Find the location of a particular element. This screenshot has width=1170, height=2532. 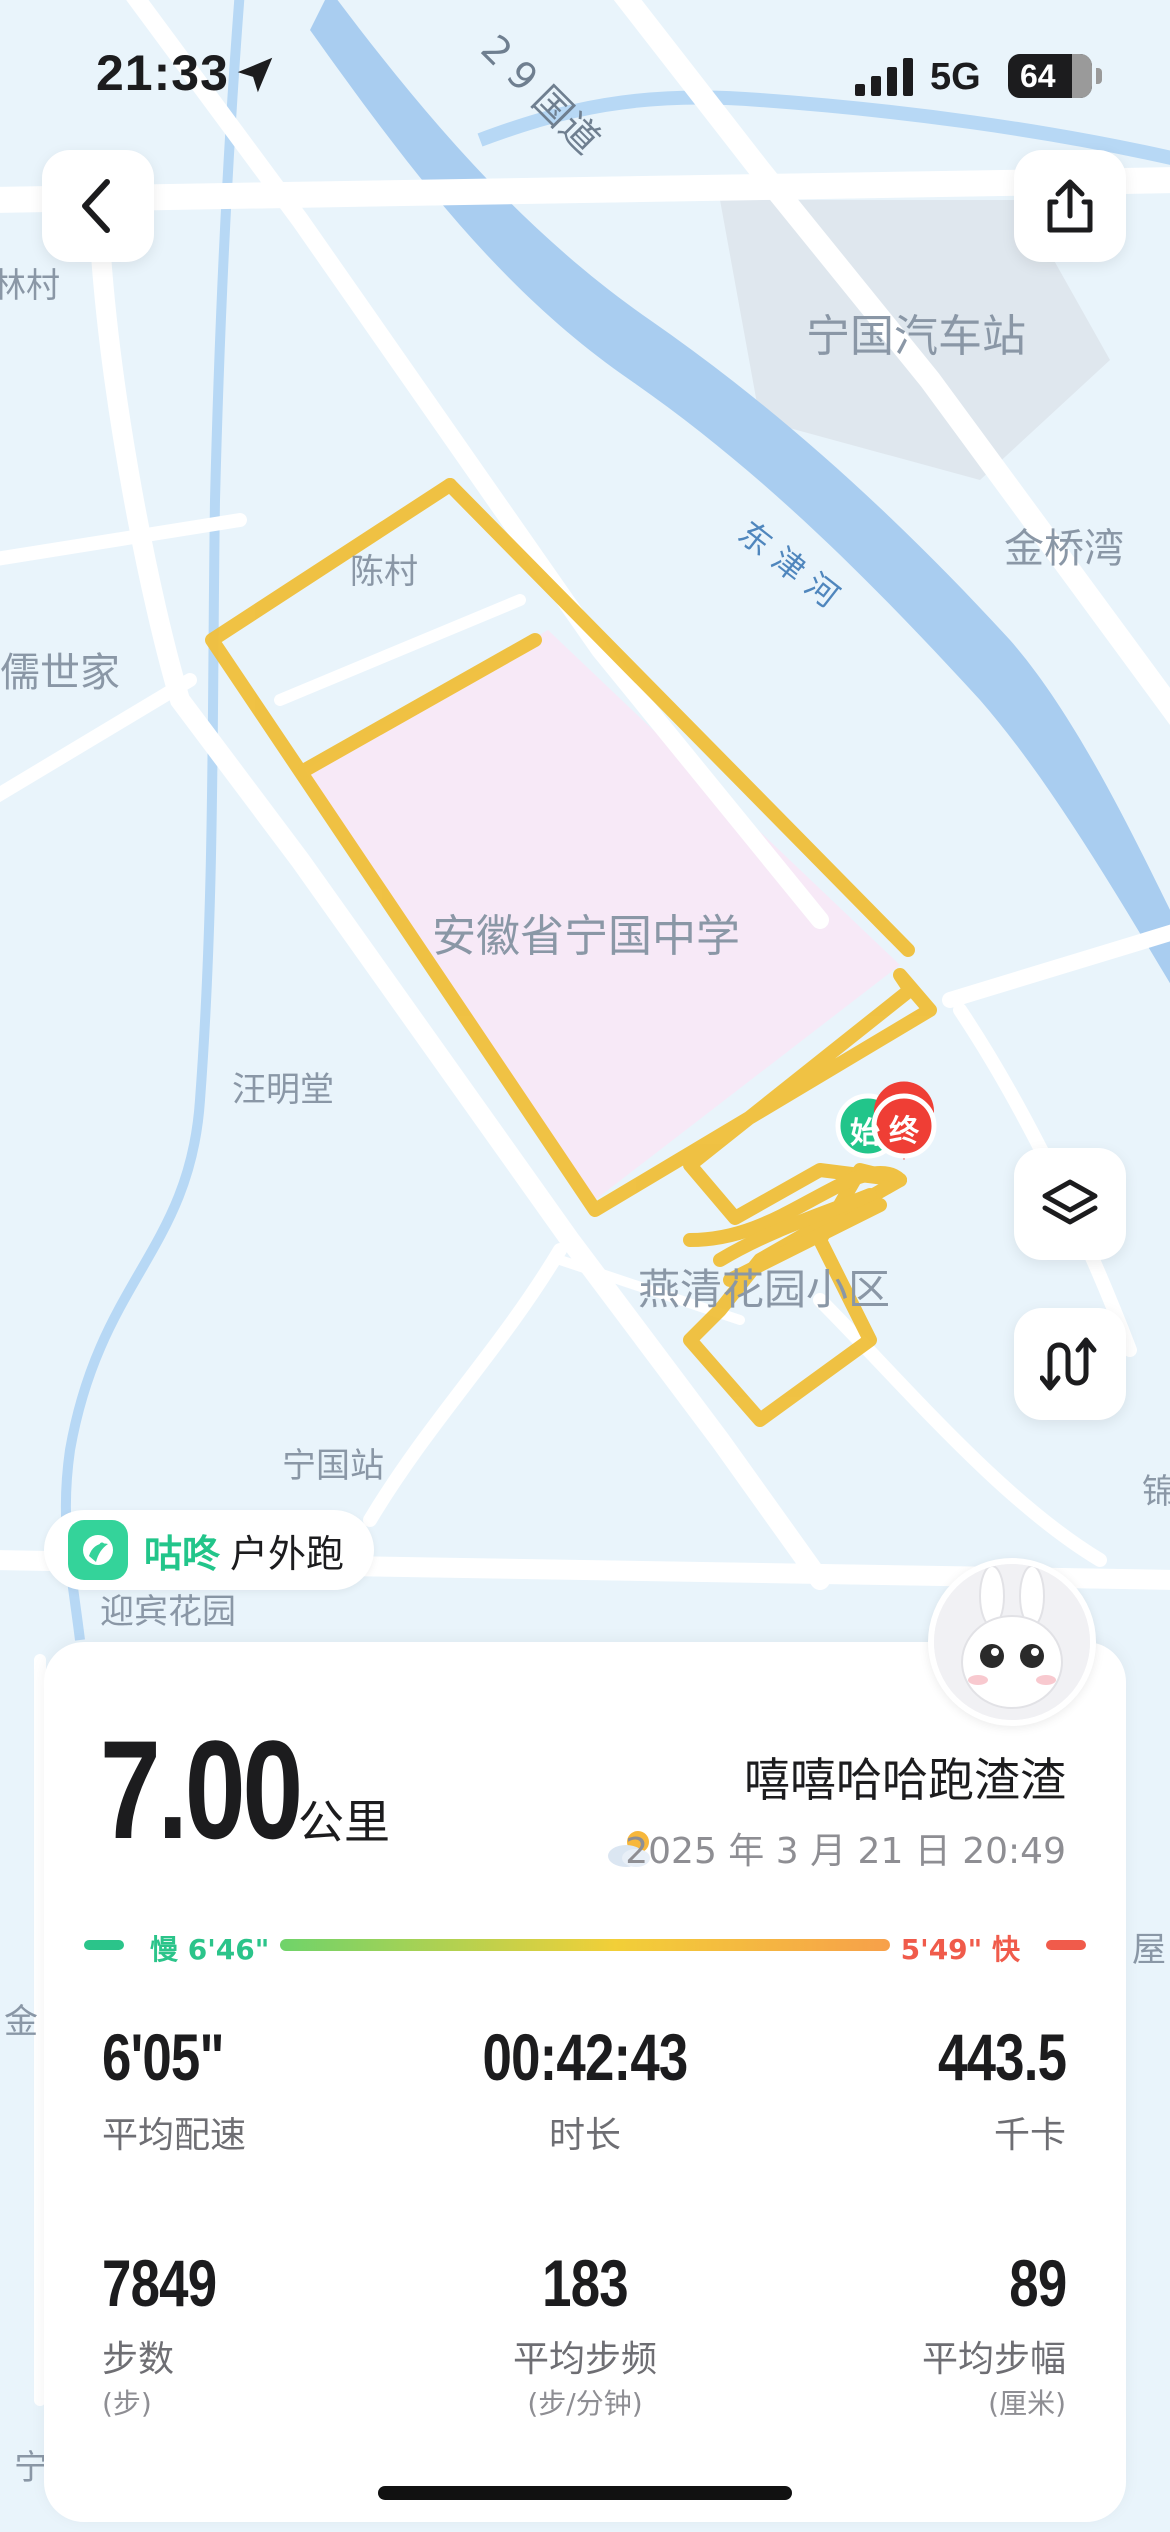

stat-cadence-label: 平均步频 is located at coordinates (585, 2359).